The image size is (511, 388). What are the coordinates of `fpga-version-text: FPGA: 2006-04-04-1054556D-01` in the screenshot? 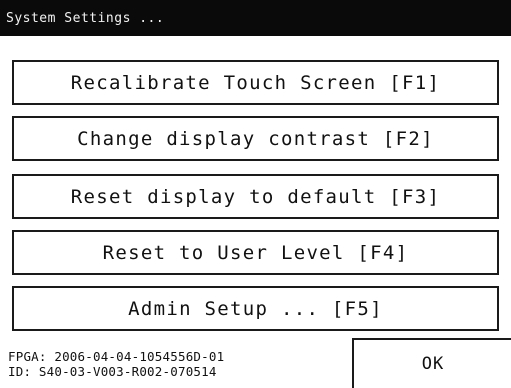 It's located at (116, 356).